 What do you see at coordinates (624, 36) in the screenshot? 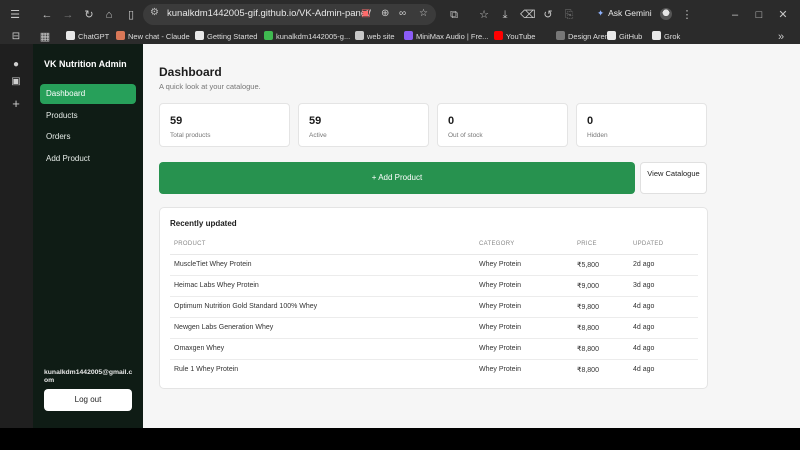
I see `bookmark-item: GitHub` at bounding box center [624, 36].